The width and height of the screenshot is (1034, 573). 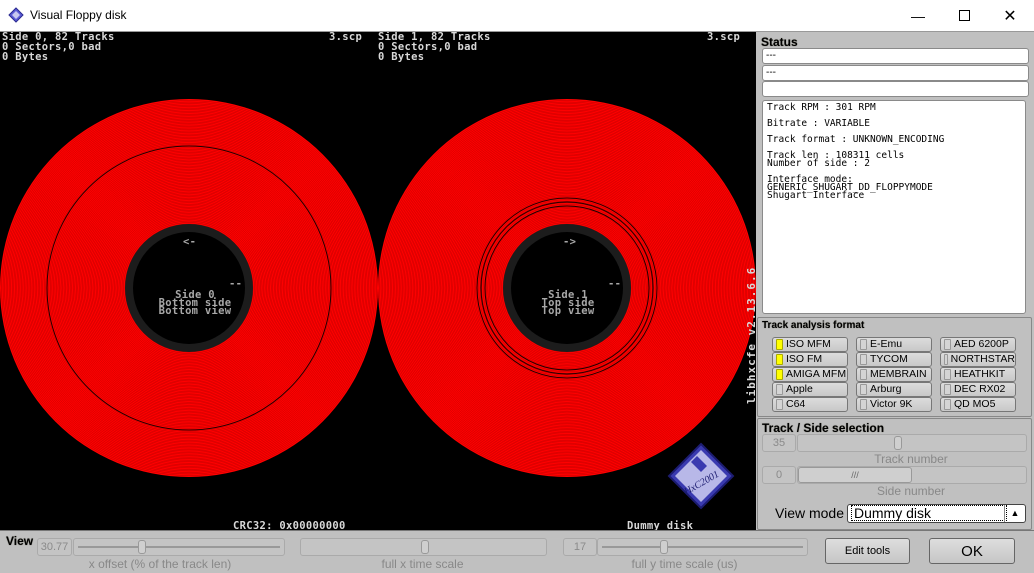 I want to click on info-rpm: Track RPM : 301 RPM, so click(x=821, y=107).